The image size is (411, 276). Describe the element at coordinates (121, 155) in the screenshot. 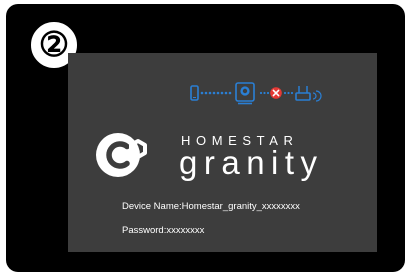

I see `granity-logo-icon` at that location.